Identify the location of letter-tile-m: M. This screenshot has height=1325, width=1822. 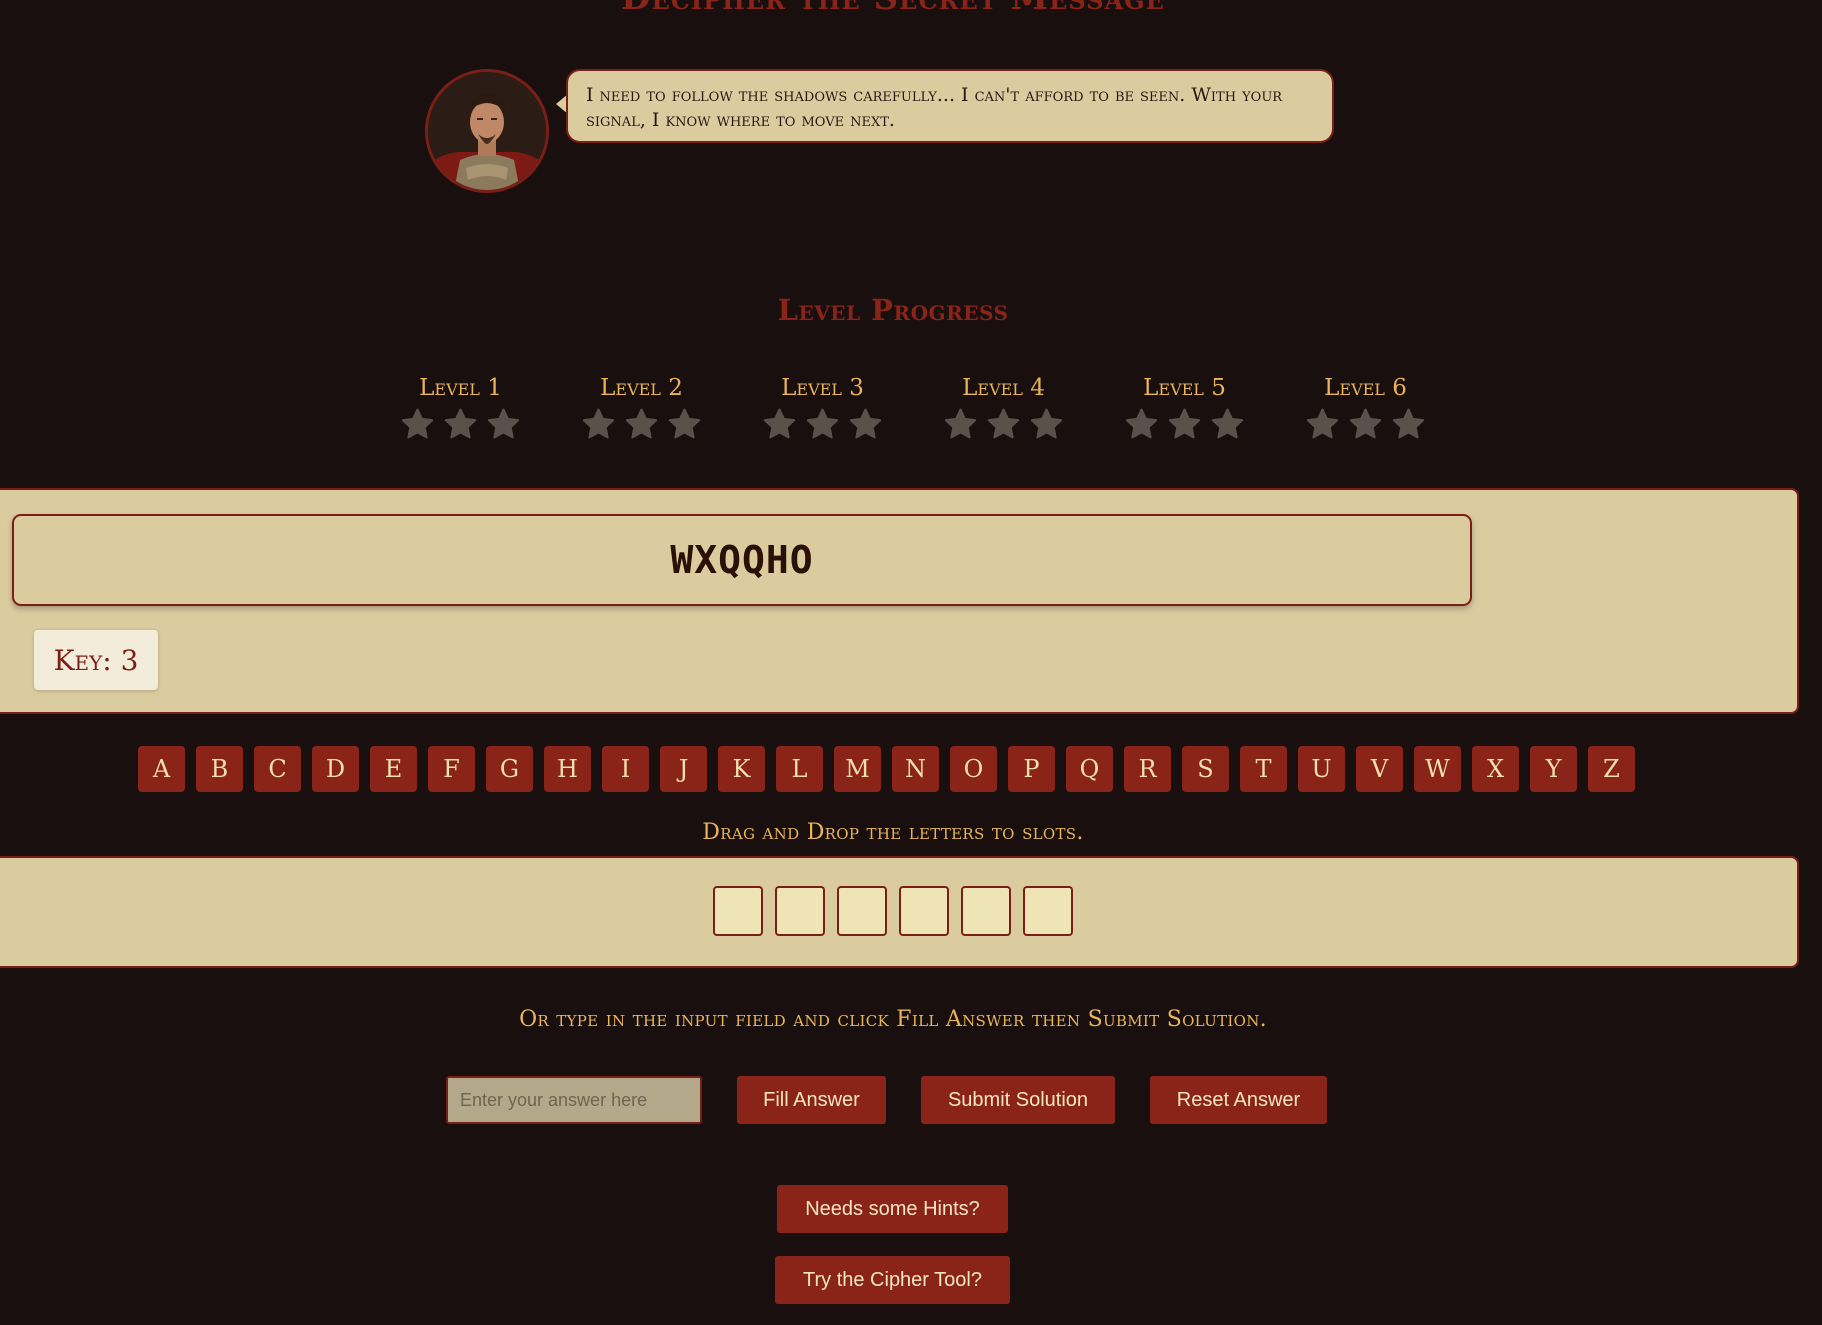
(857, 769).